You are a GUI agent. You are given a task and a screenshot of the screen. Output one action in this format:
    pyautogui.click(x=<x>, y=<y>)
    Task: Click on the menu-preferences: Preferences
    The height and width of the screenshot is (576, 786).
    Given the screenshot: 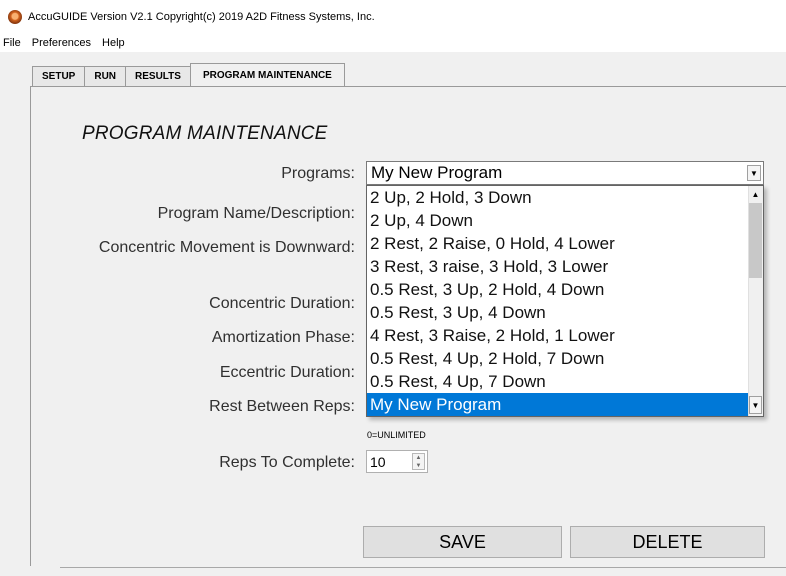 What is the action you would take?
    pyautogui.click(x=62, y=43)
    